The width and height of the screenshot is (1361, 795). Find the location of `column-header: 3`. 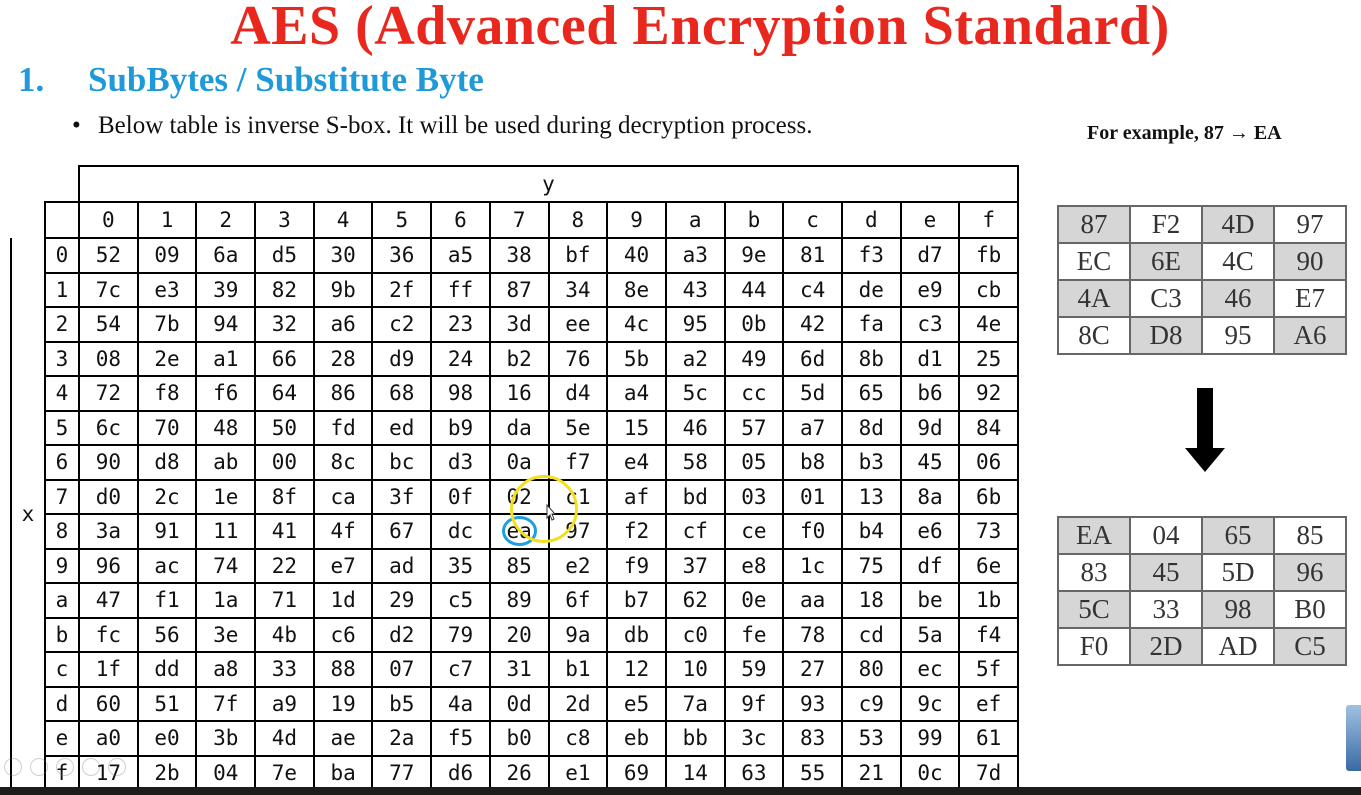

column-header: 3 is located at coordinates (284, 220).